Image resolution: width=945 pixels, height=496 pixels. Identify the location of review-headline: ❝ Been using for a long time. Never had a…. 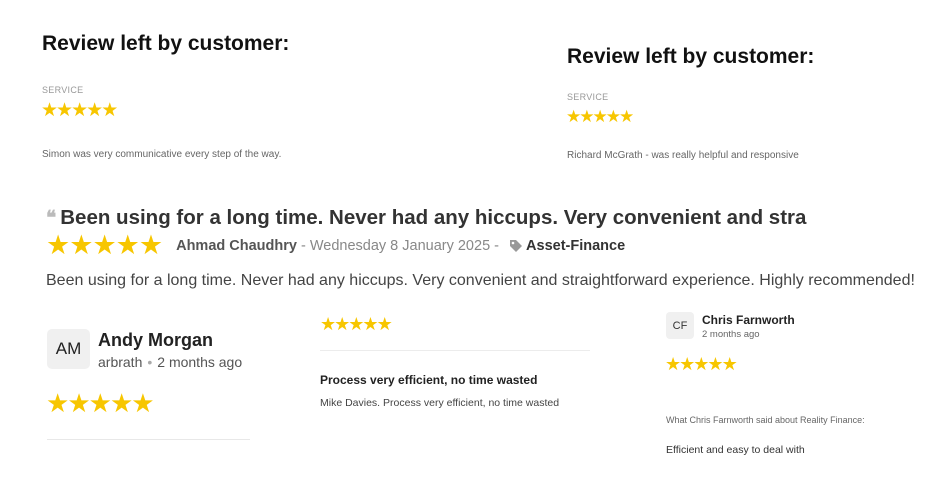
(442, 218).